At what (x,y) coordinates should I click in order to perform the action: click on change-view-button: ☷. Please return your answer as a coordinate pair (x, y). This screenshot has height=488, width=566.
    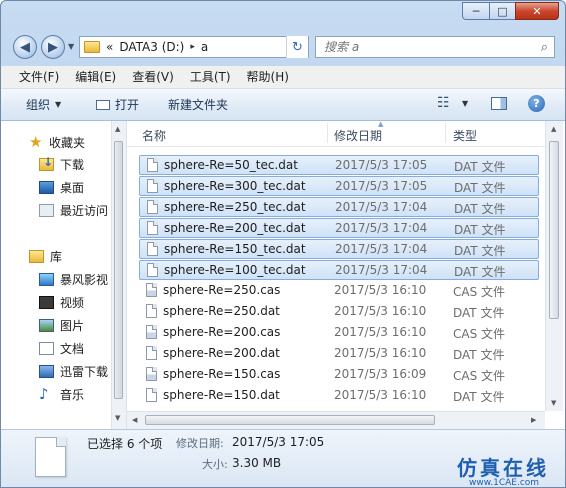
    Looking at the image, I should click on (443, 103).